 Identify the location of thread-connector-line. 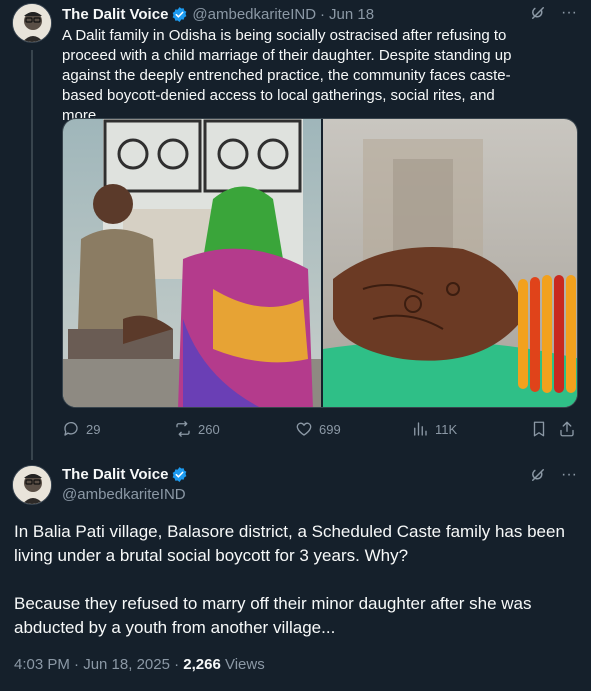
(32, 255).